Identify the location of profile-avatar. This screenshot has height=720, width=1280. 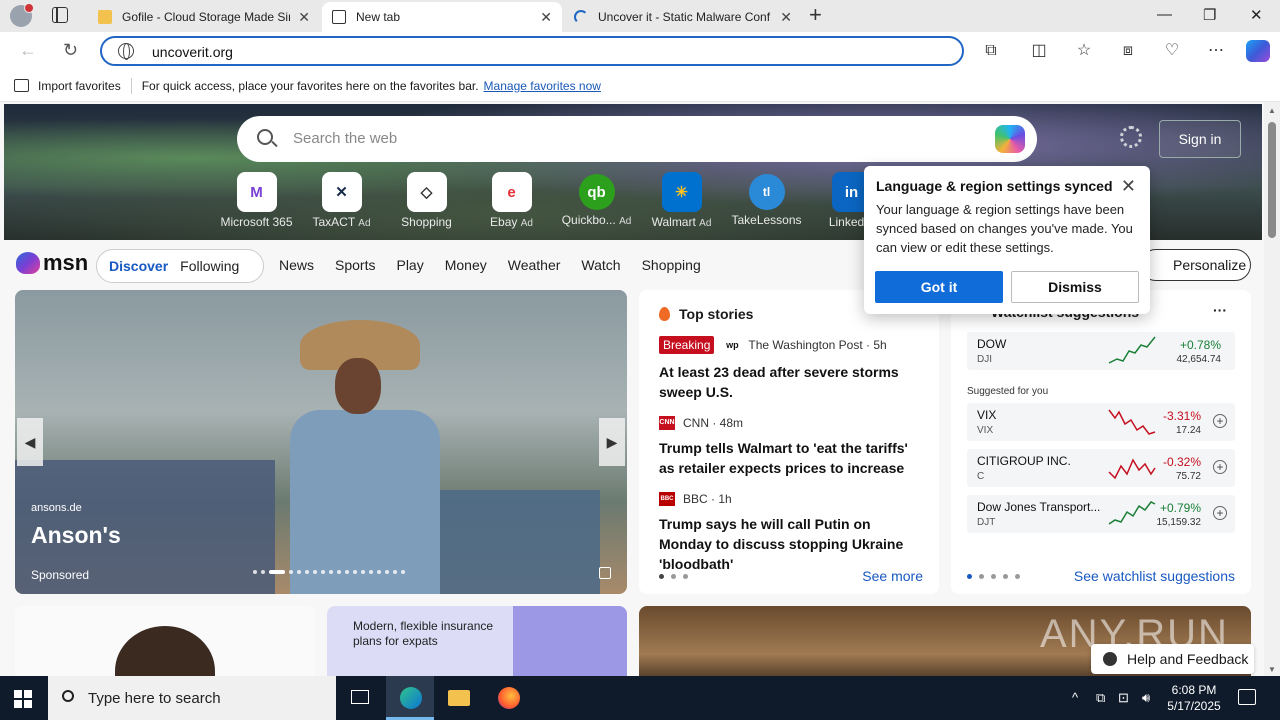
(22, 15).